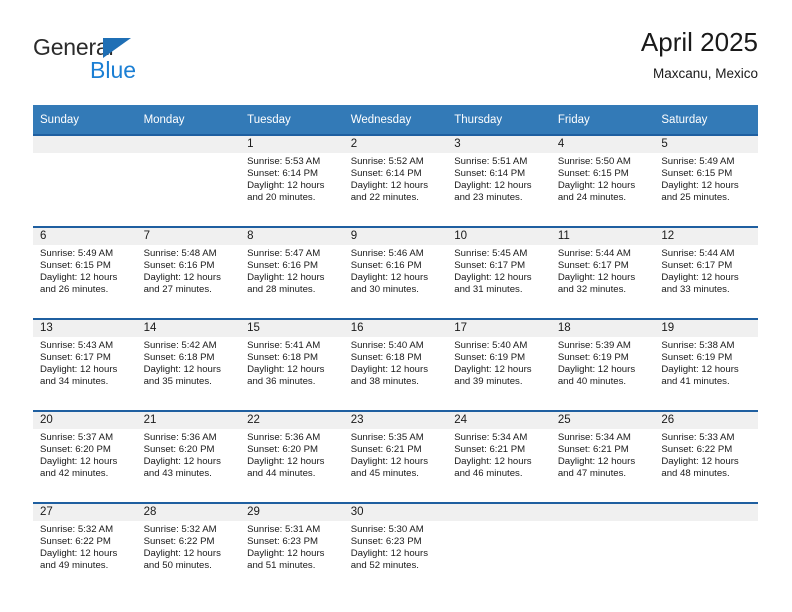 This screenshot has width=792, height=612. Describe the element at coordinates (706, 236) in the screenshot. I see `day-number: 12` at that location.